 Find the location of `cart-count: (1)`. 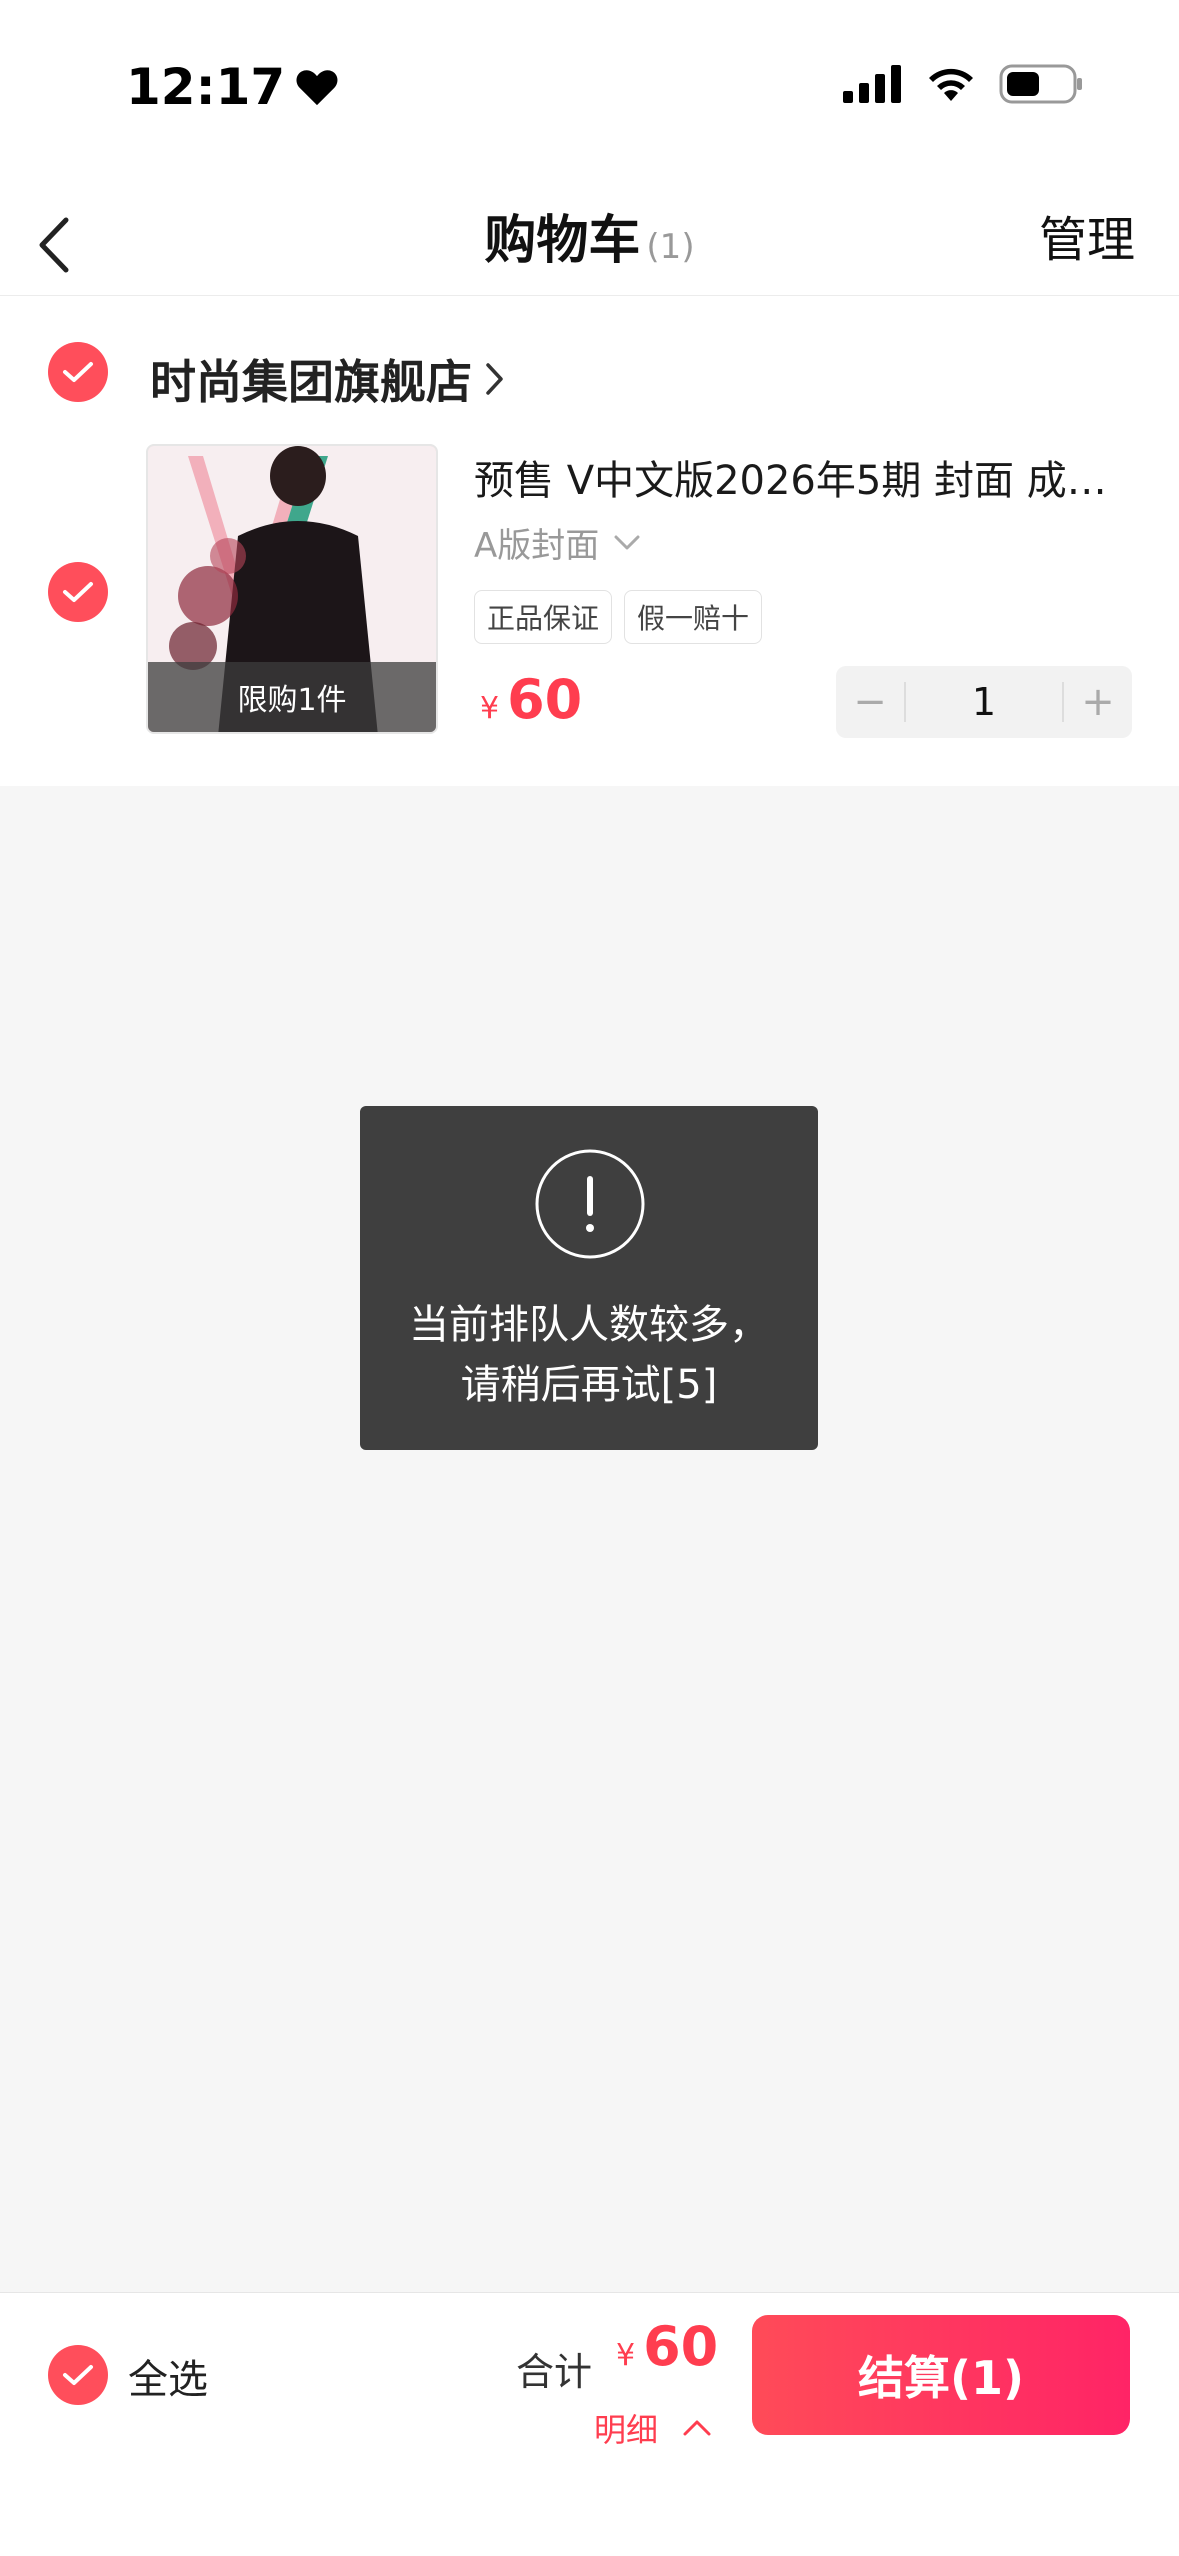

cart-count: (1) is located at coordinates (670, 247).